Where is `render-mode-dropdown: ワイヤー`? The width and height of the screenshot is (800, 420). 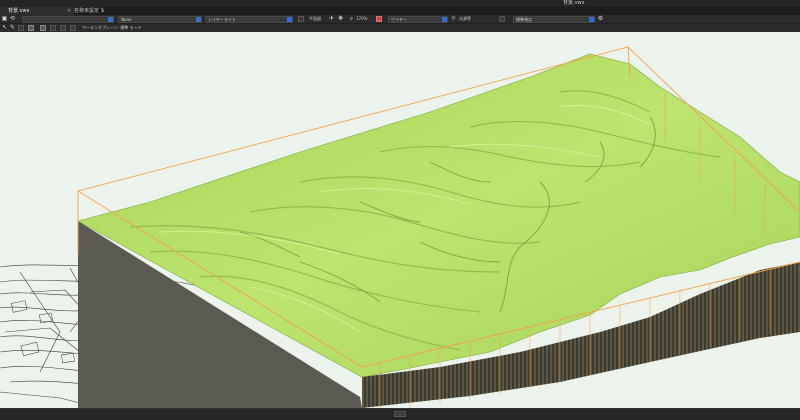 render-mode-dropdown: ワイヤー is located at coordinates (418, 19).